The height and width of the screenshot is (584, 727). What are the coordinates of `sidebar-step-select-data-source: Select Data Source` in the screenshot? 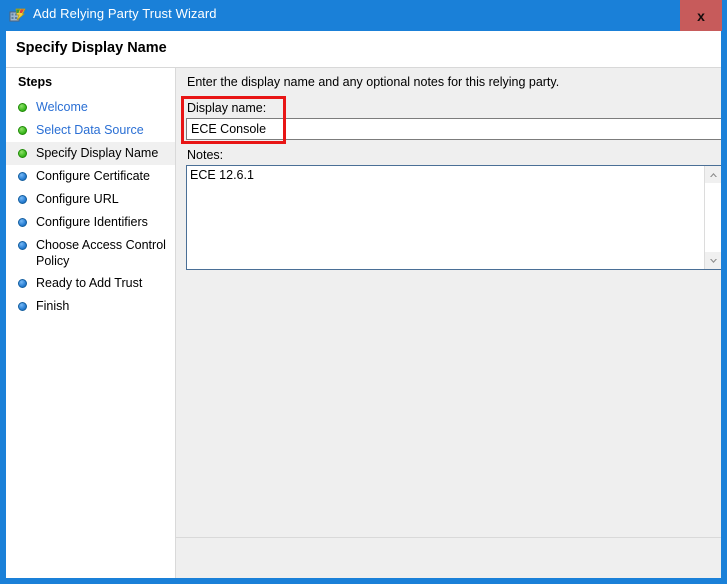 It's located at (90, 130).